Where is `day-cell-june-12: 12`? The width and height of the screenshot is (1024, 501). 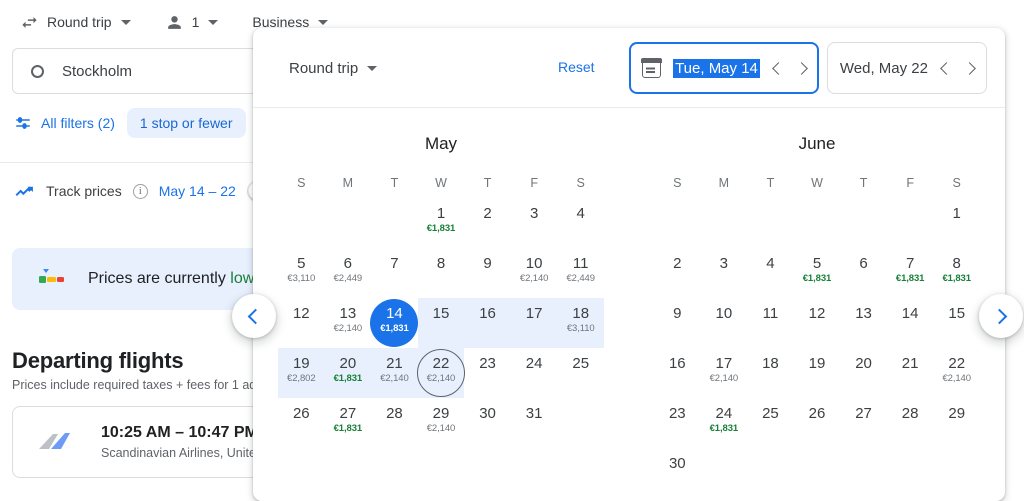
day-cell-june-12: 12 is located at coordinates (817, 323).